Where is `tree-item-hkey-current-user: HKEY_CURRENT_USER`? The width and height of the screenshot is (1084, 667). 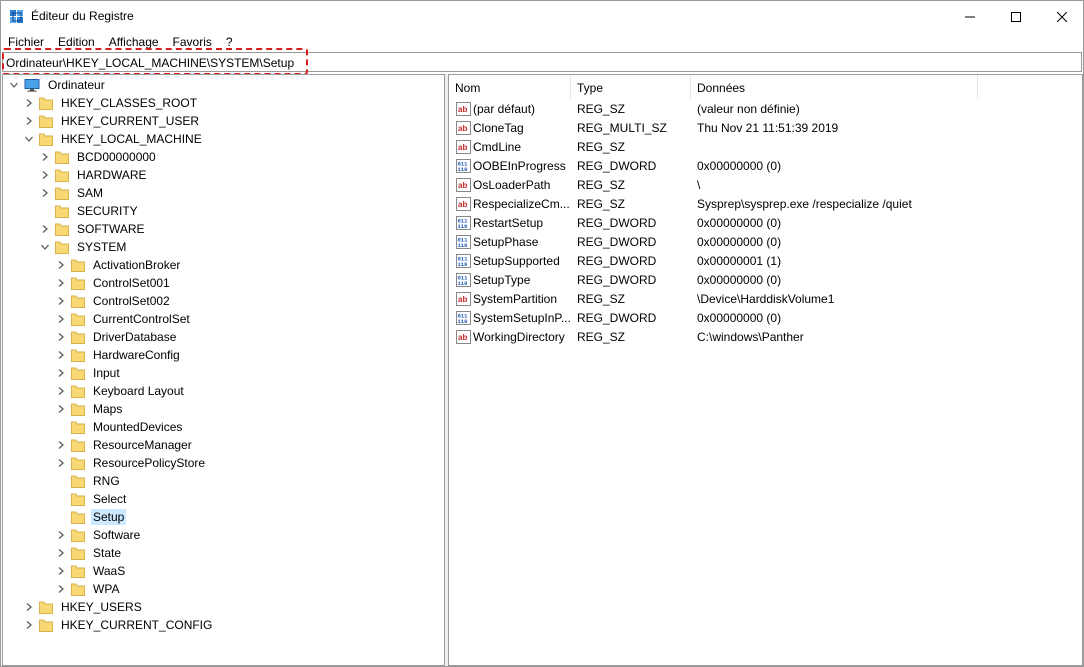 tree-item-hkey-current-user: HKEY_CURRENT_USER is located at coordinates (112, 121).